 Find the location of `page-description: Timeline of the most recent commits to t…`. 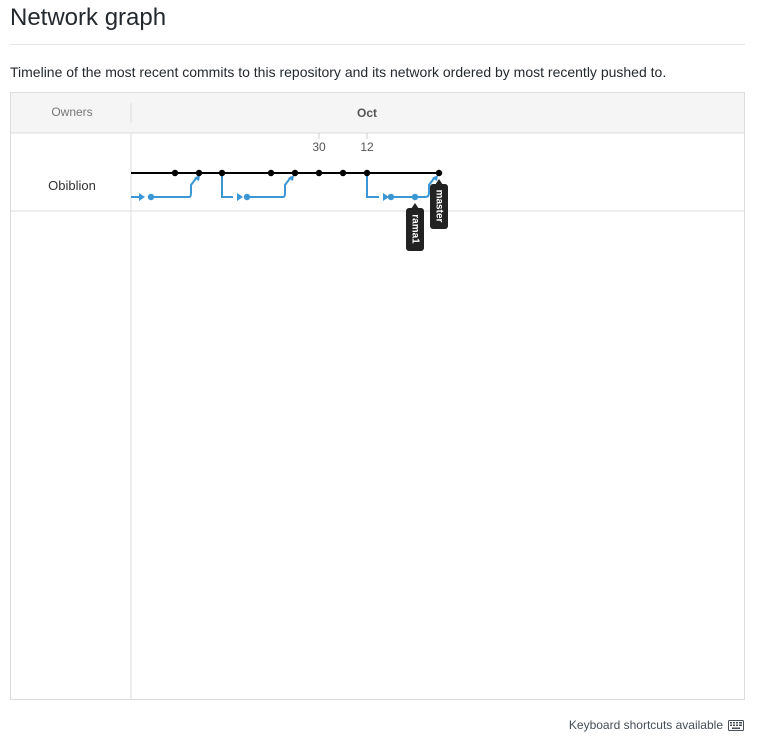

page-description: Timeline of the most recent commits to t… is located at coordinates (338, 72).